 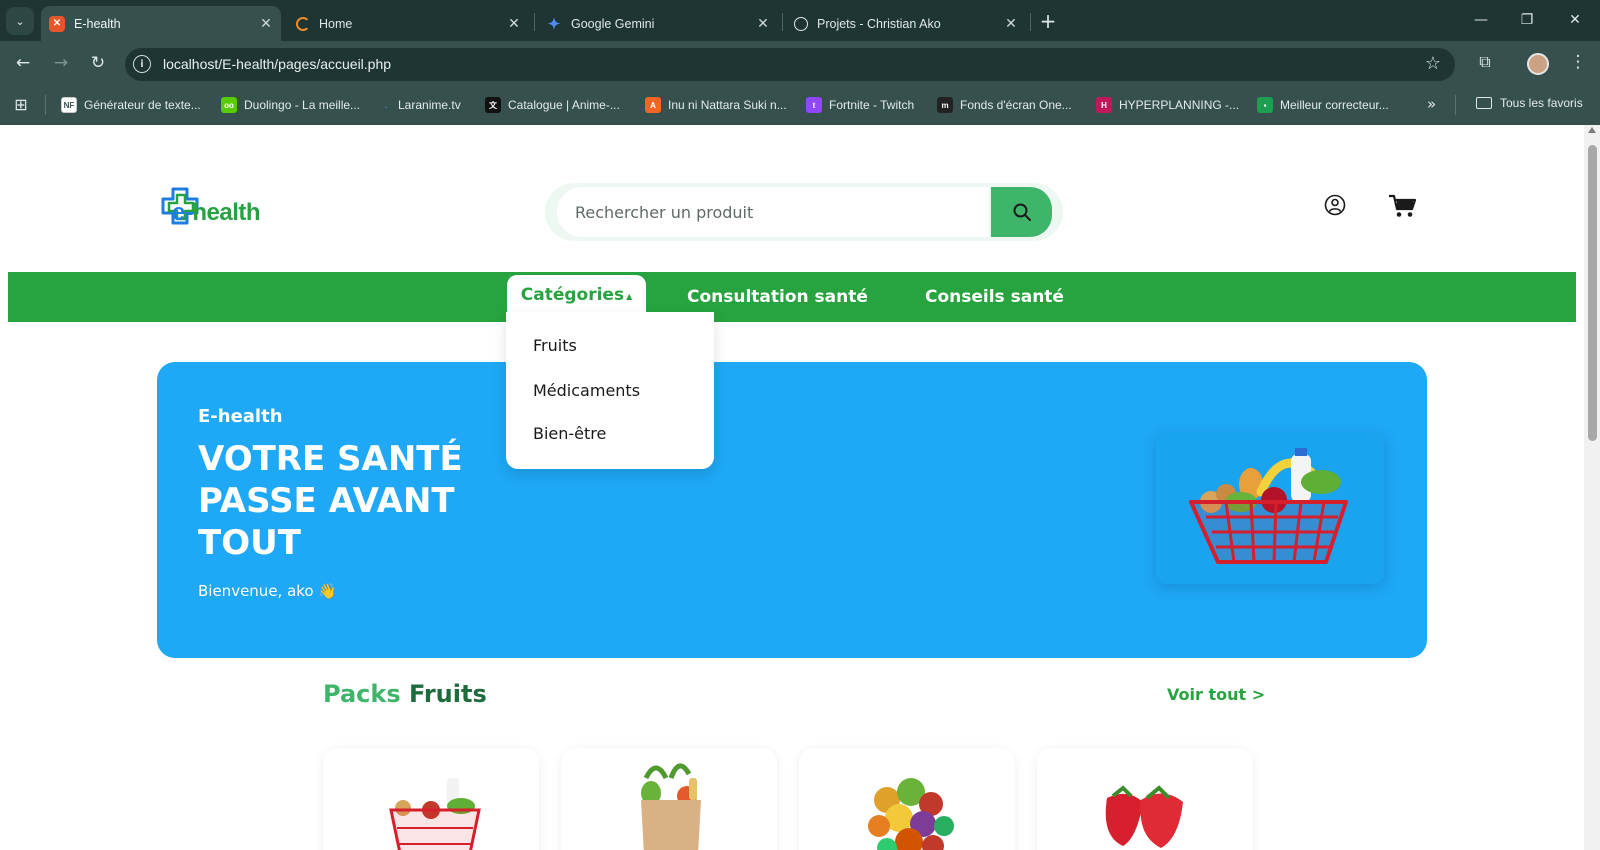 I want to click on scroll-thumb, so click(x=1592, y=293).